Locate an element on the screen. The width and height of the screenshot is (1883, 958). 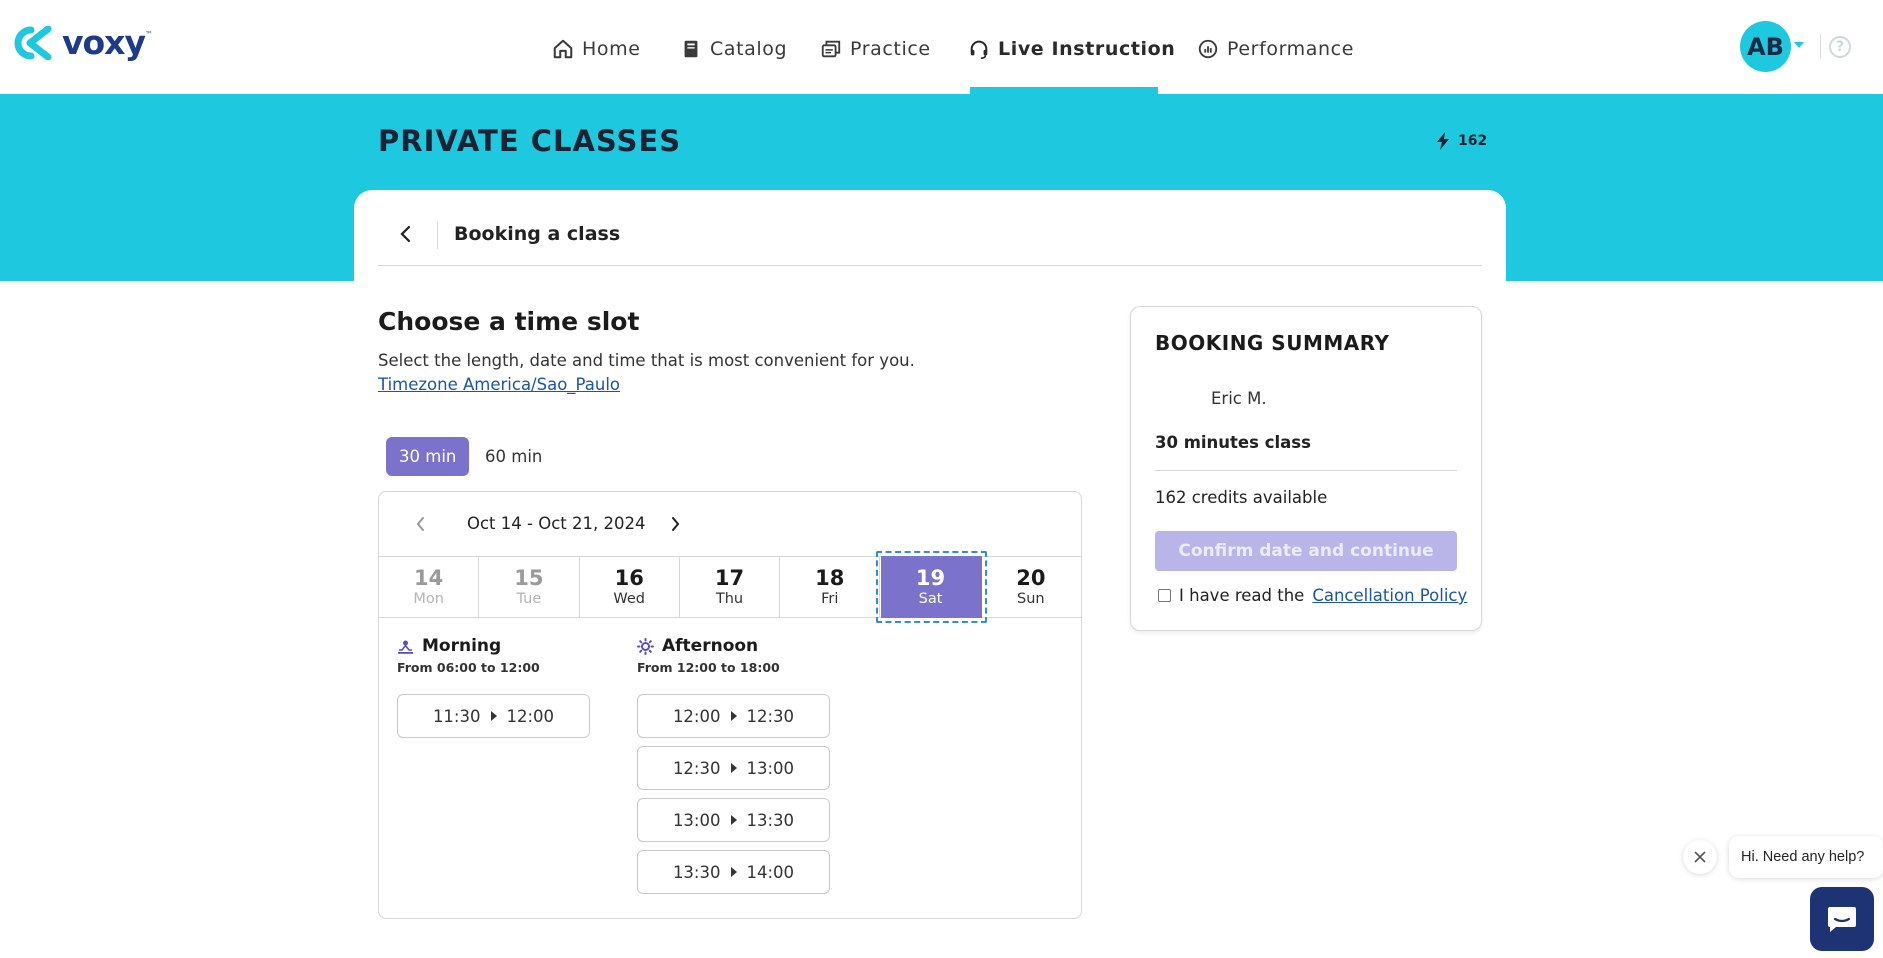
slot-end: 13:00 is located at coordinates (770, 768).